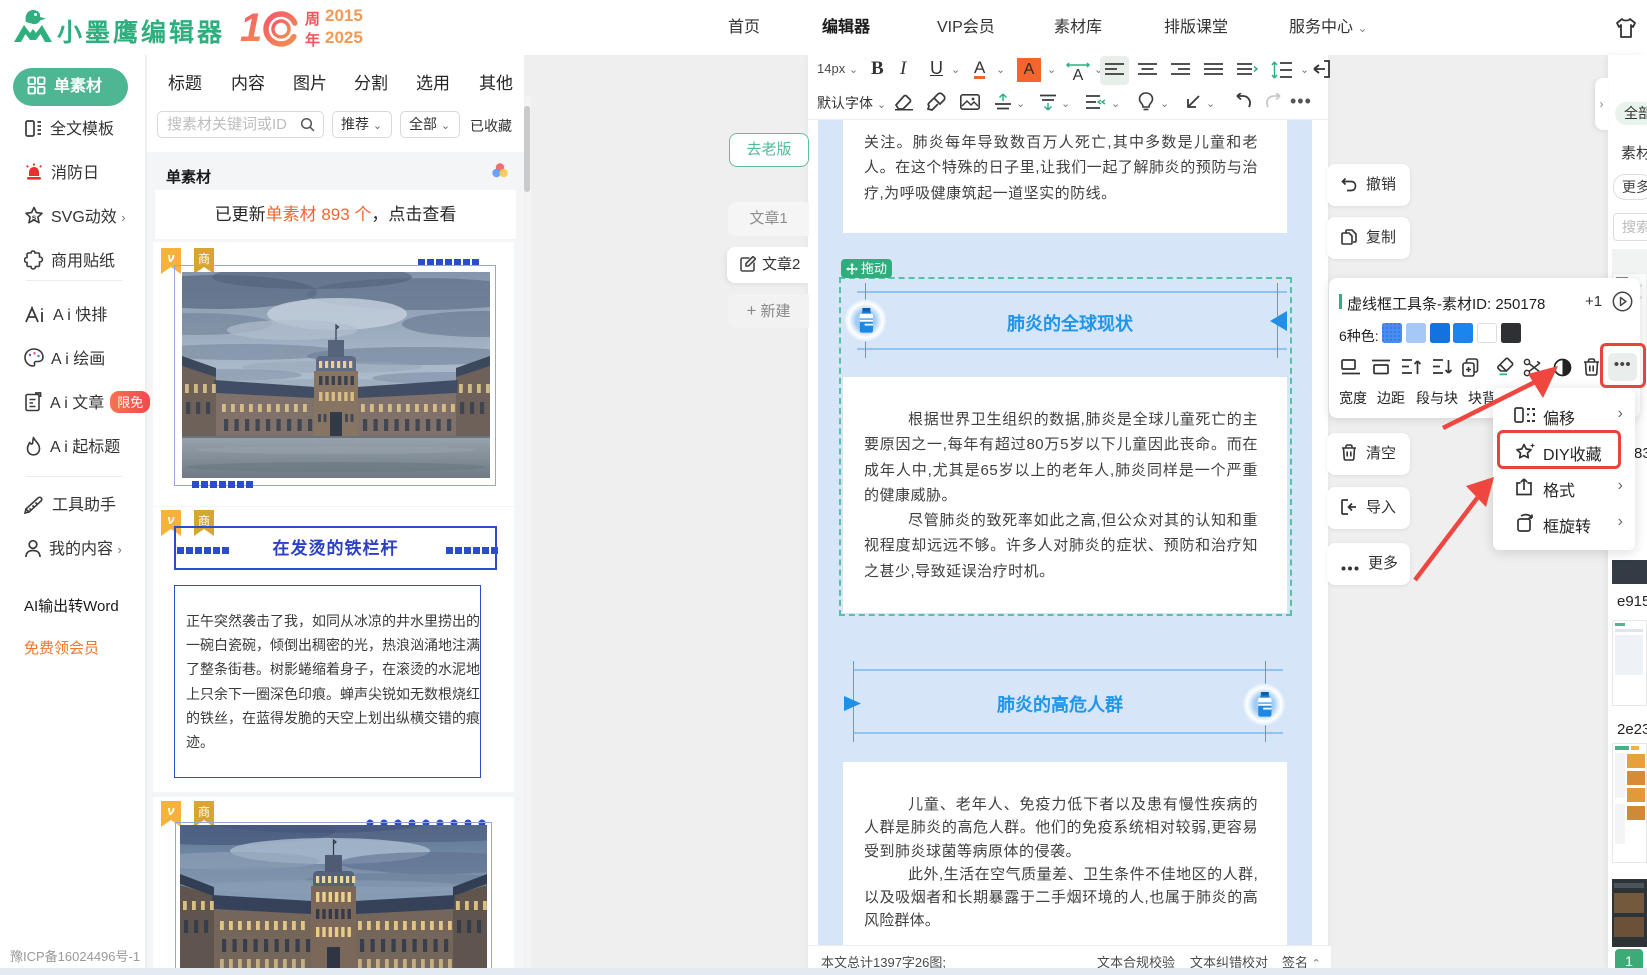 The image size is (1647, 975). What do you see at coordinates (1078, 74) in the screenshot?
I see `svg-text: A` at bounding box center [1078, 74].